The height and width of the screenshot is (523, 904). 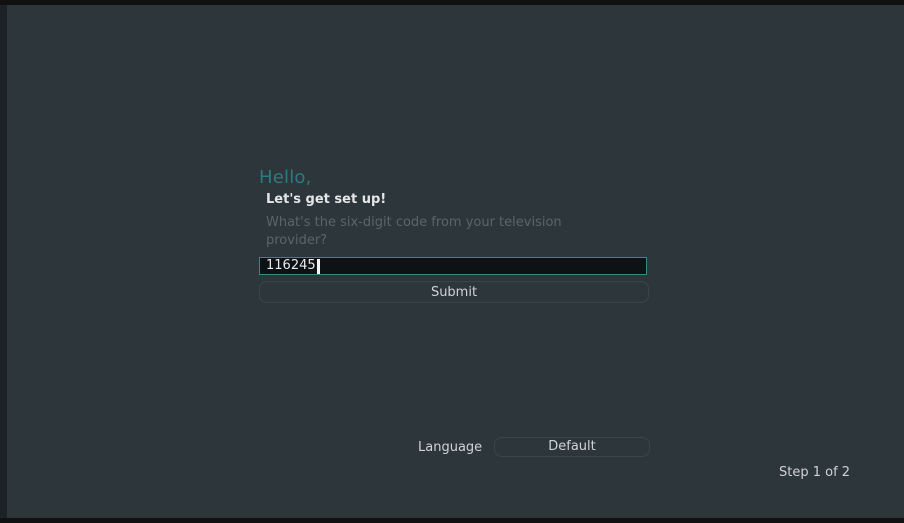 What do you see at coordinates (453, 266) in the screenshot?
I see `code-input: 116245` at bounding box center [453, 266].